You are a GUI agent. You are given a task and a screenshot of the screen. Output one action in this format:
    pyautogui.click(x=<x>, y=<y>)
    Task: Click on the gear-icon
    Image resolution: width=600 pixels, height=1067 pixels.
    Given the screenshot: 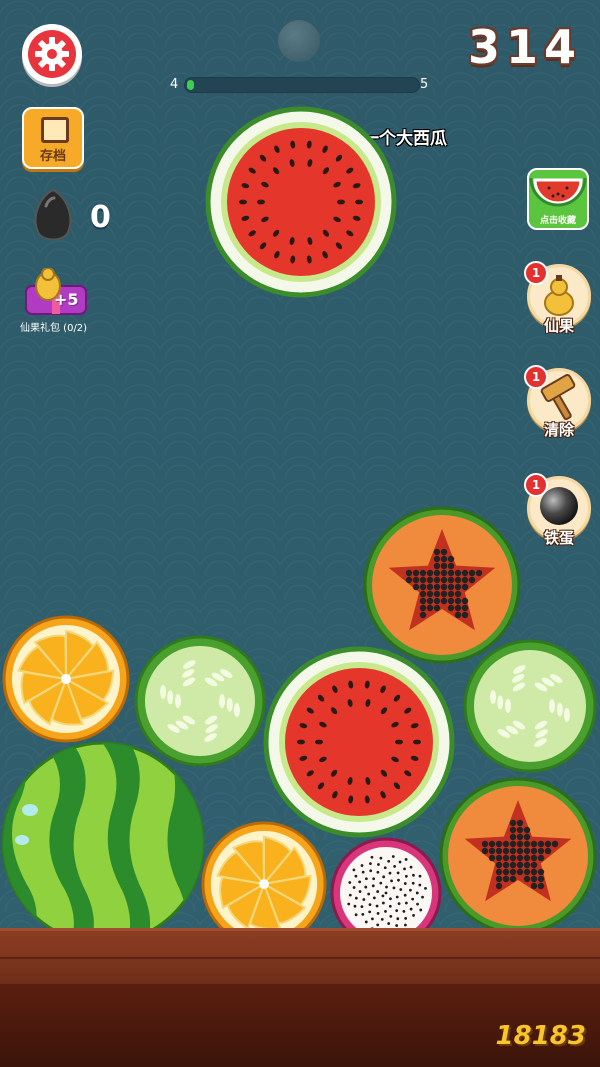 What is the action you would take?
    pyautogui.click(x=52, y=54)
    